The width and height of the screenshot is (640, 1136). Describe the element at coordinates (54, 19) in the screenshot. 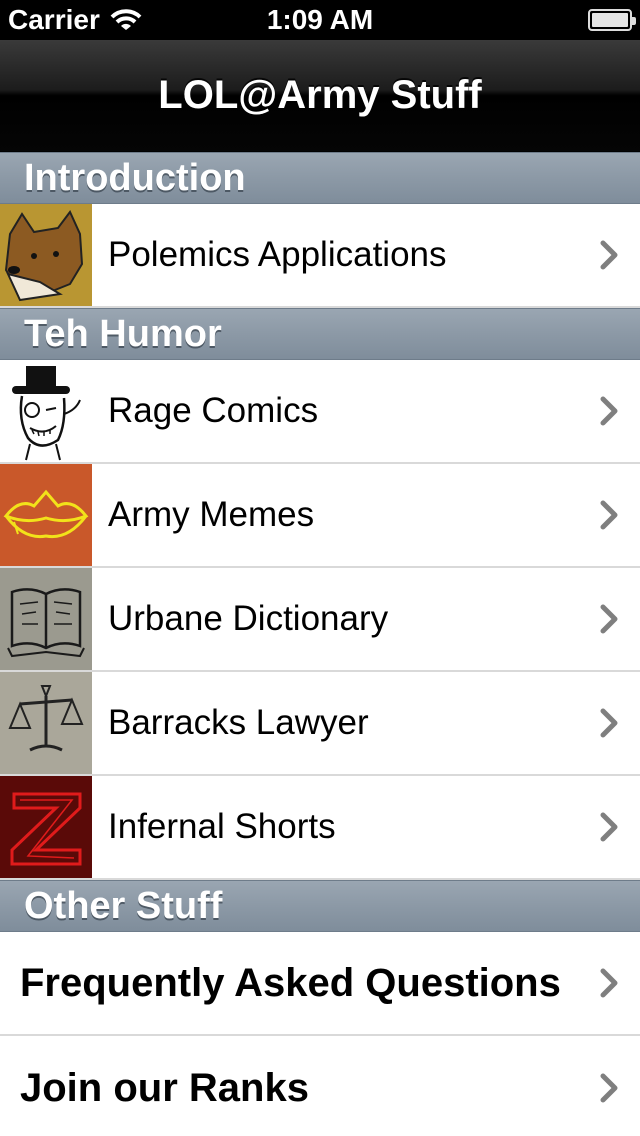

I see `carrier-label: Carrier` at that location.